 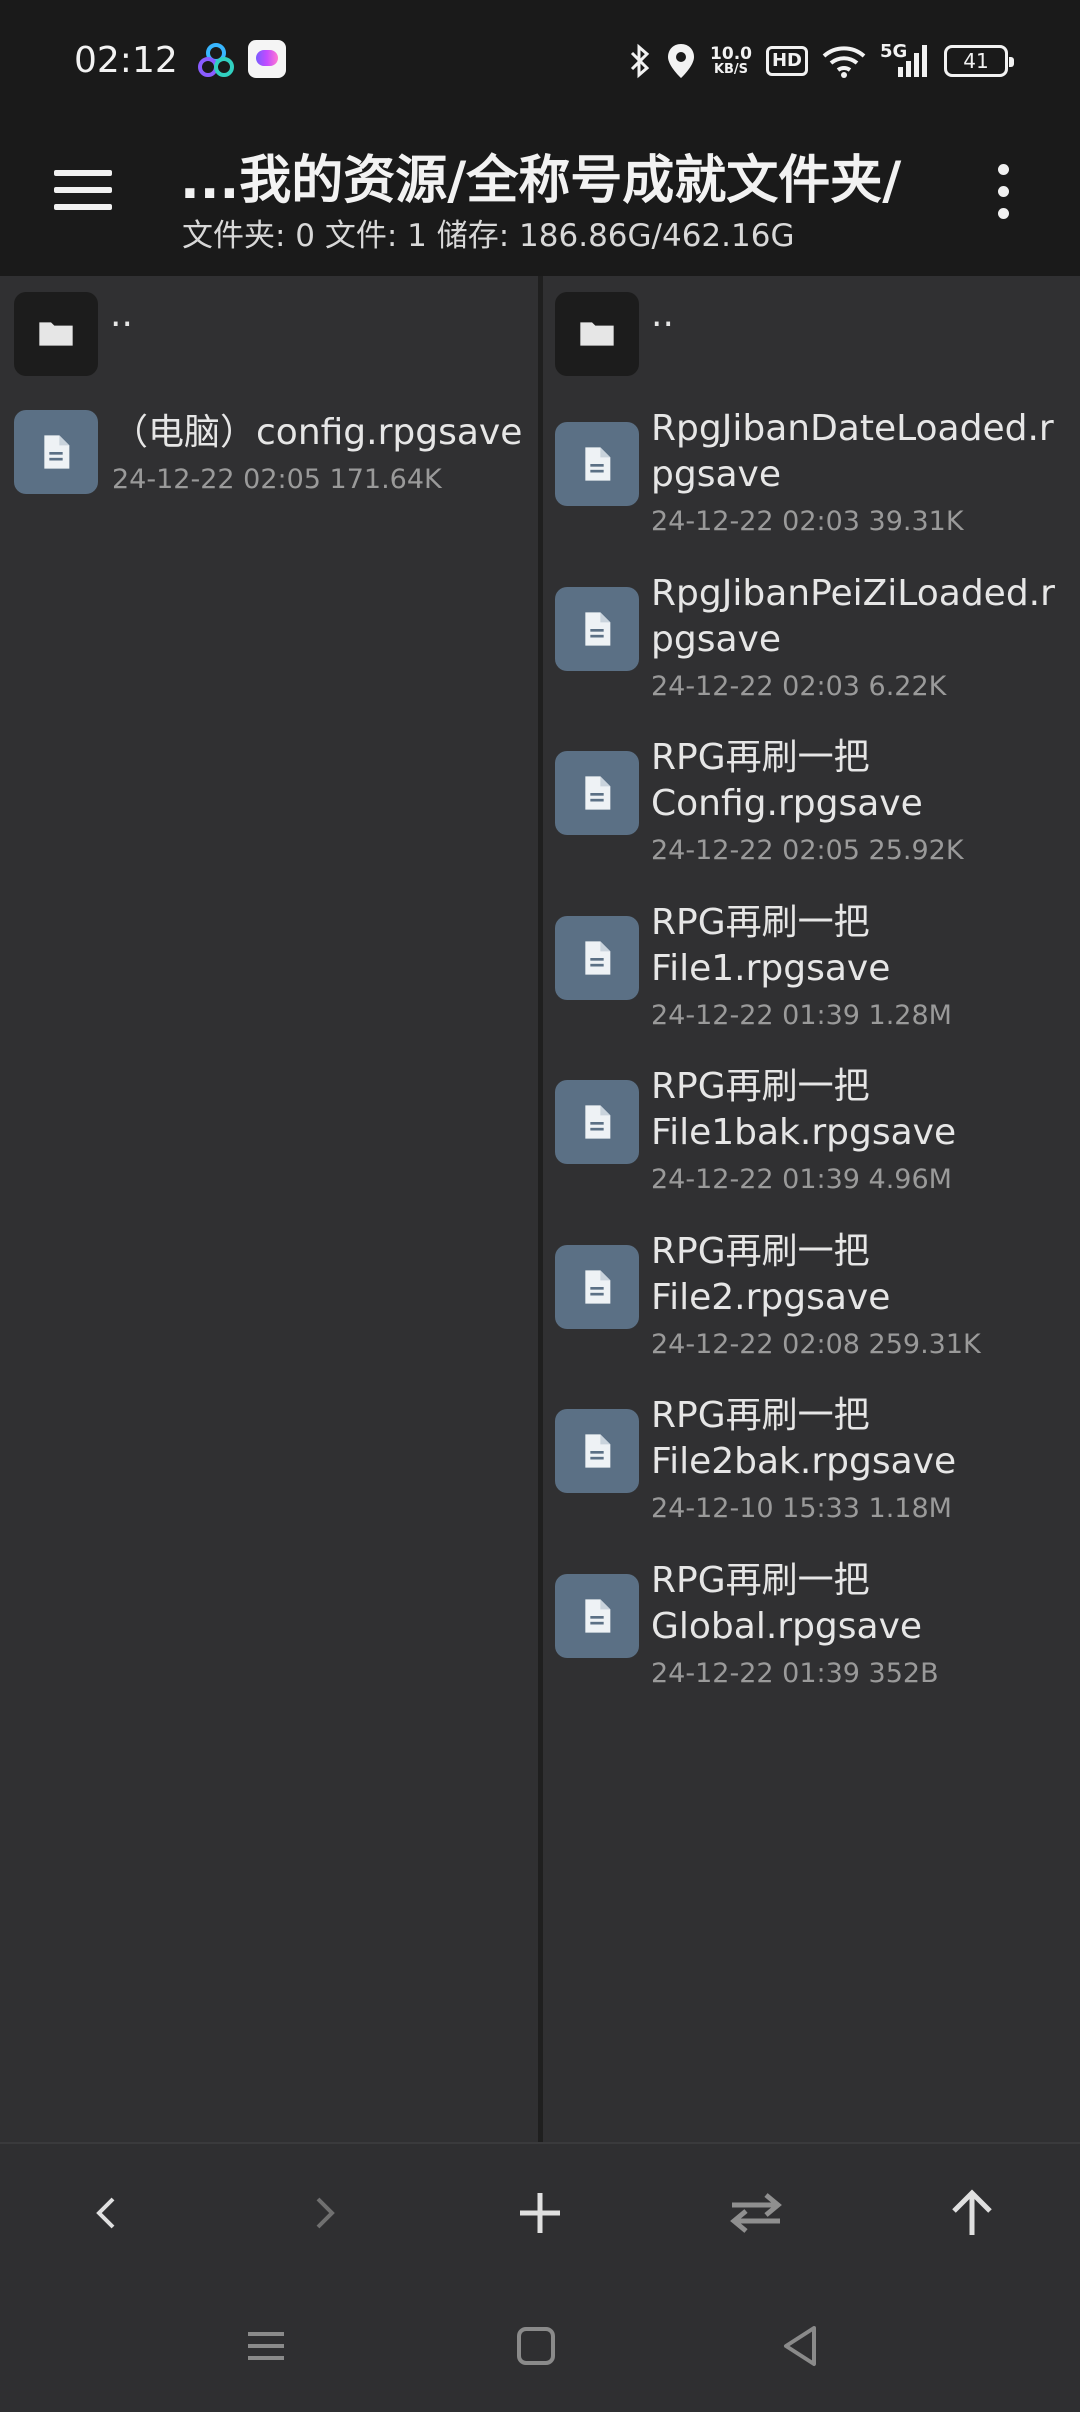 I want to click on go-up-button, so click(x=972, y=2213).